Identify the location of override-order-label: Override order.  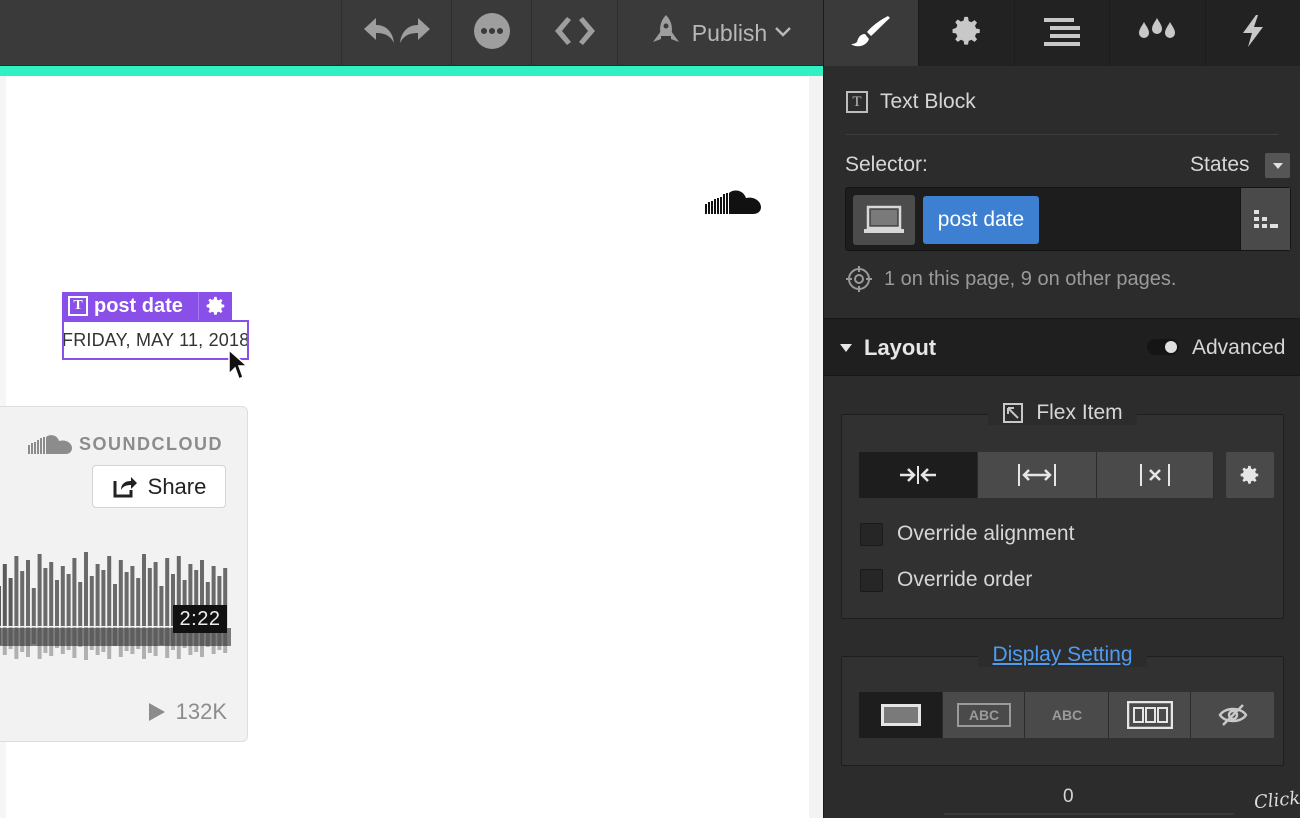
(965, 579).